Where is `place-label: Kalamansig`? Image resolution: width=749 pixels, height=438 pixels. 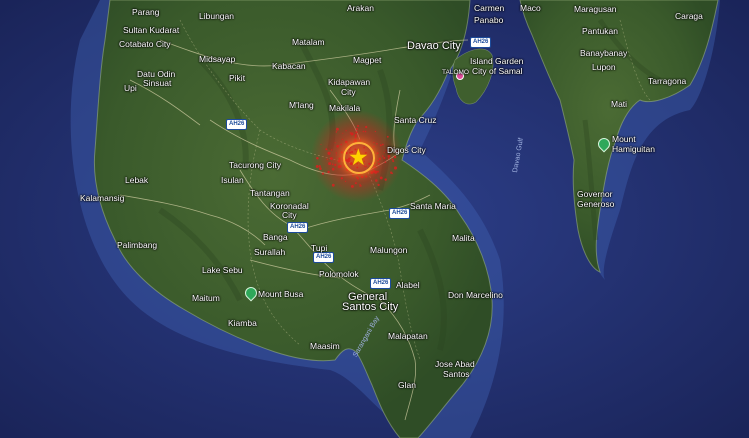 place-label: Kalamansig is located at coordinates (102, 198).